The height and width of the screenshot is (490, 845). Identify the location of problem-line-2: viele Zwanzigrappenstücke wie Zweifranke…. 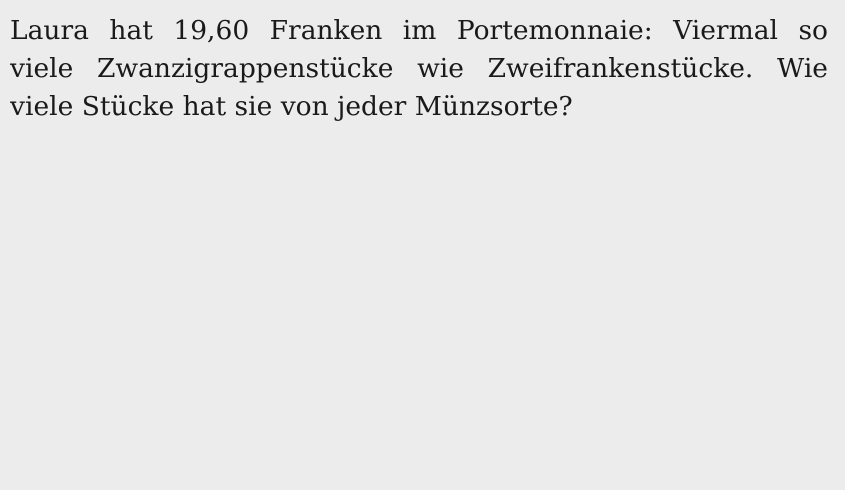
(419, 68).